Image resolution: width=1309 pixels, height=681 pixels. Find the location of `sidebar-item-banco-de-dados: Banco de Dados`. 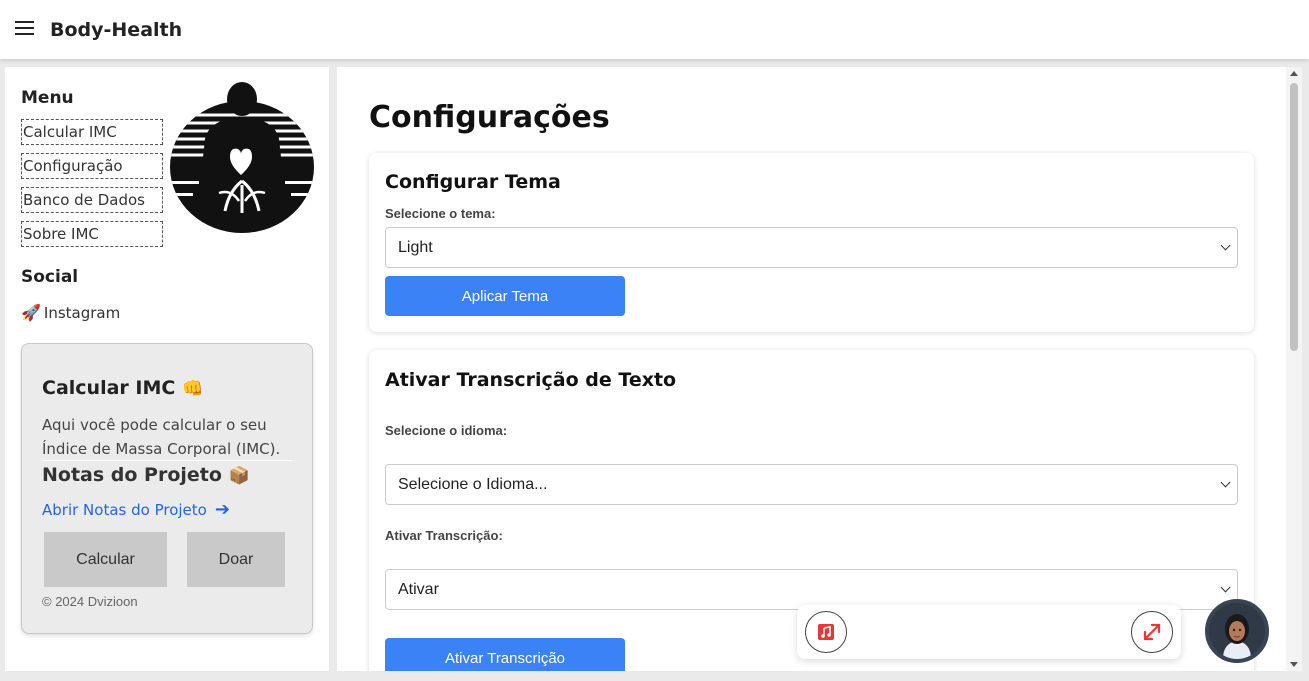

sidebar-item-banco-de-dados: Banco de Dados is located at coordinates (92, 200).